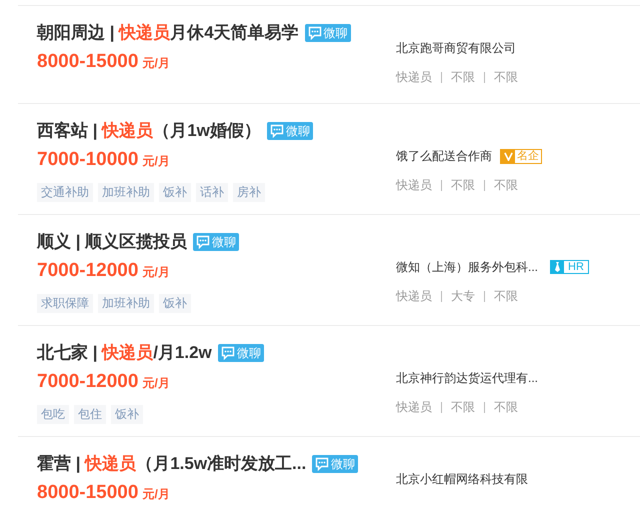 Image resolution: width=640 pixels, height=505 pixels. What do you see at coordinates (508, 156) in the screenshot?
I see `v-icon` at bounding box center [508, 156].